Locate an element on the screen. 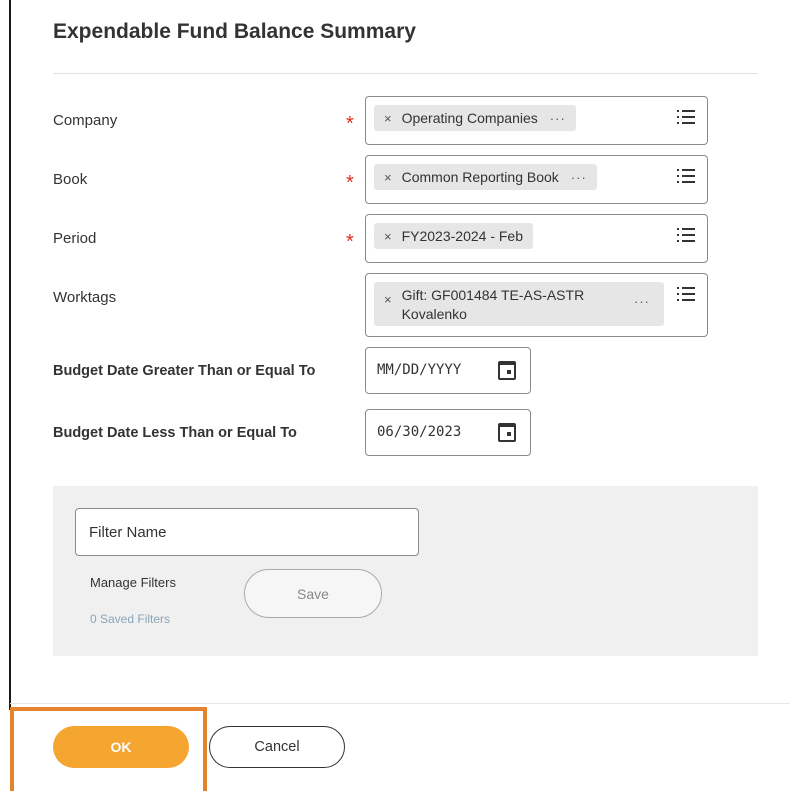 This screenshot has height=791, width=790. company-selected-pill: × Operating Companies ··· is located at coordinates (475, 118).